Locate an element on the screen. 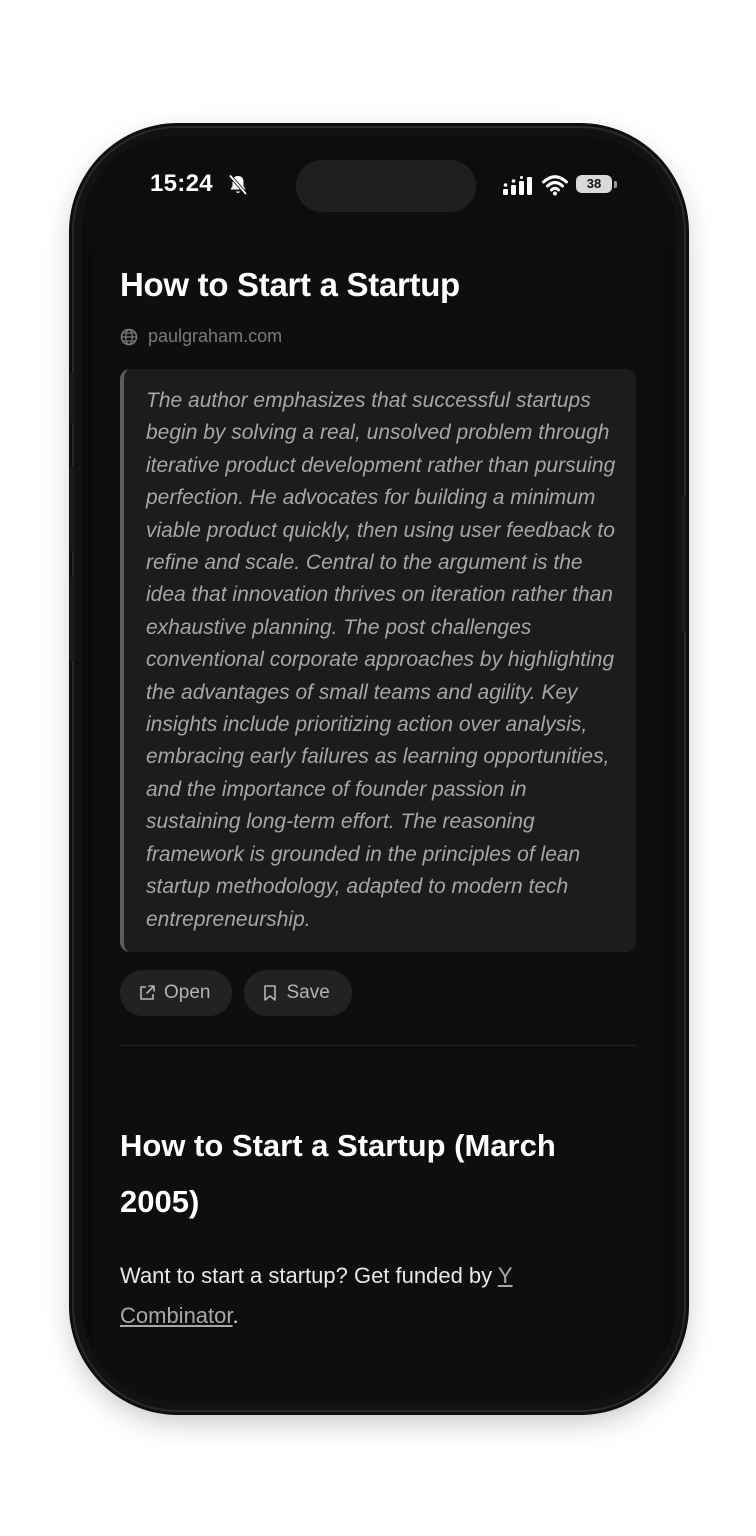  side-button-action is located at coordinates (72, 398).